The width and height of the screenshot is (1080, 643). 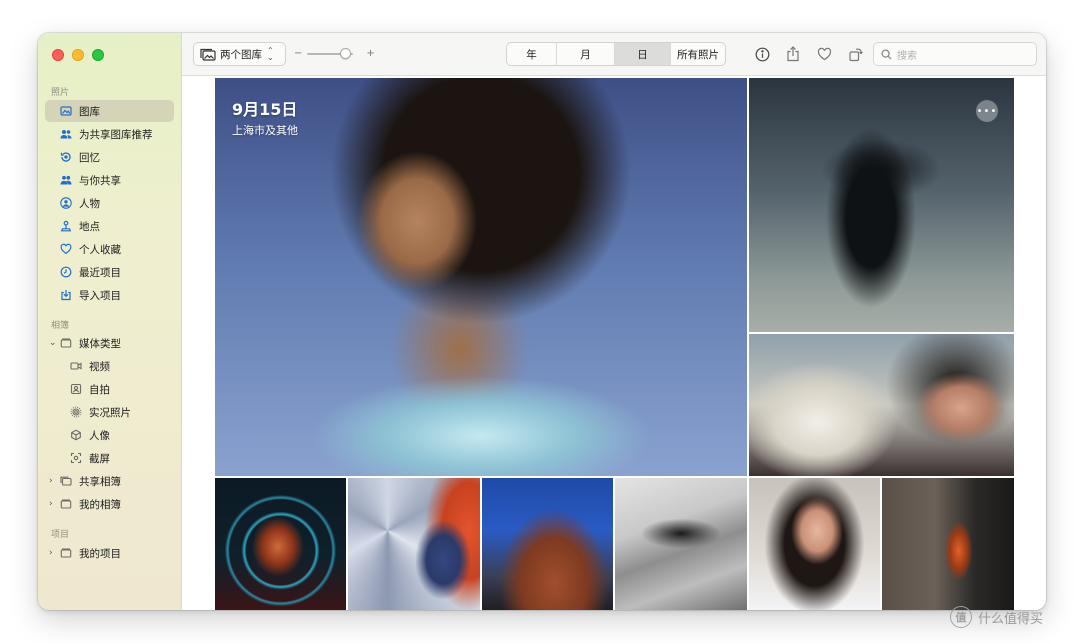 I want to click on map-pin-icon, so click(x=66, y=226).